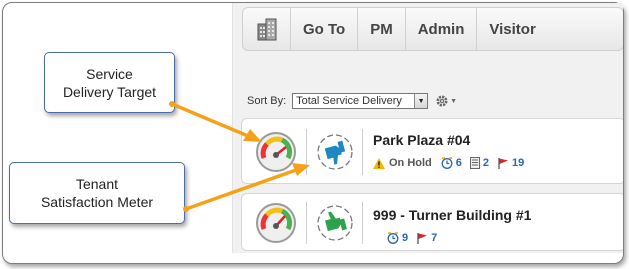 The width and height of the screenshot is (629, 269). Describe the element at coordinates (454, 101) in the screenshot. I see `caret-down-icon: ▼` at that location.